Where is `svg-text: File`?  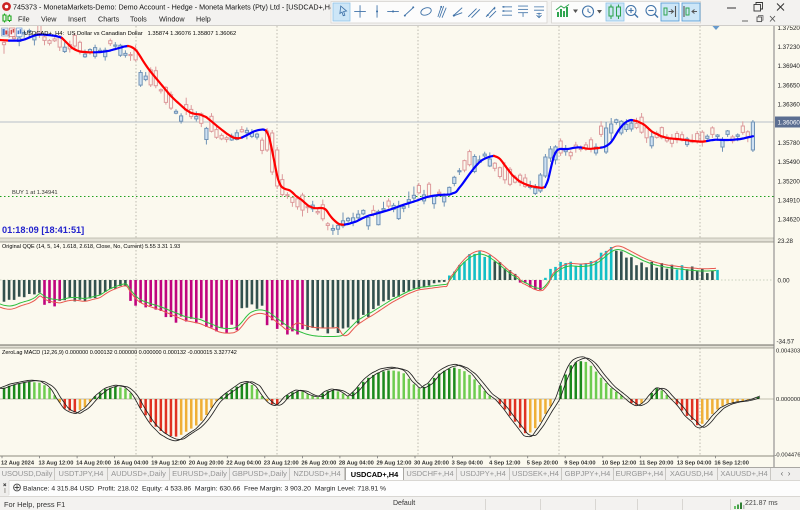 svg-text: File is located at coordinates (24, 19).